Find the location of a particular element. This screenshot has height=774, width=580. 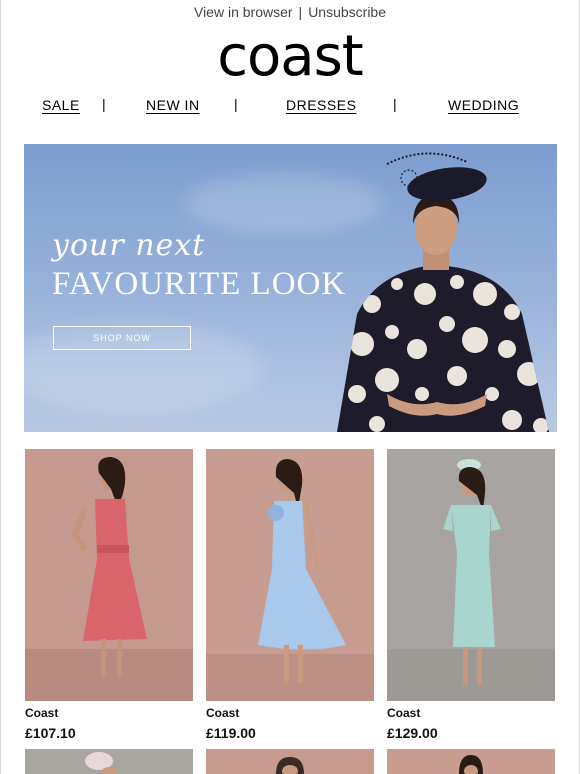

hero-script-text: your next is located at coordinates (129, 245).